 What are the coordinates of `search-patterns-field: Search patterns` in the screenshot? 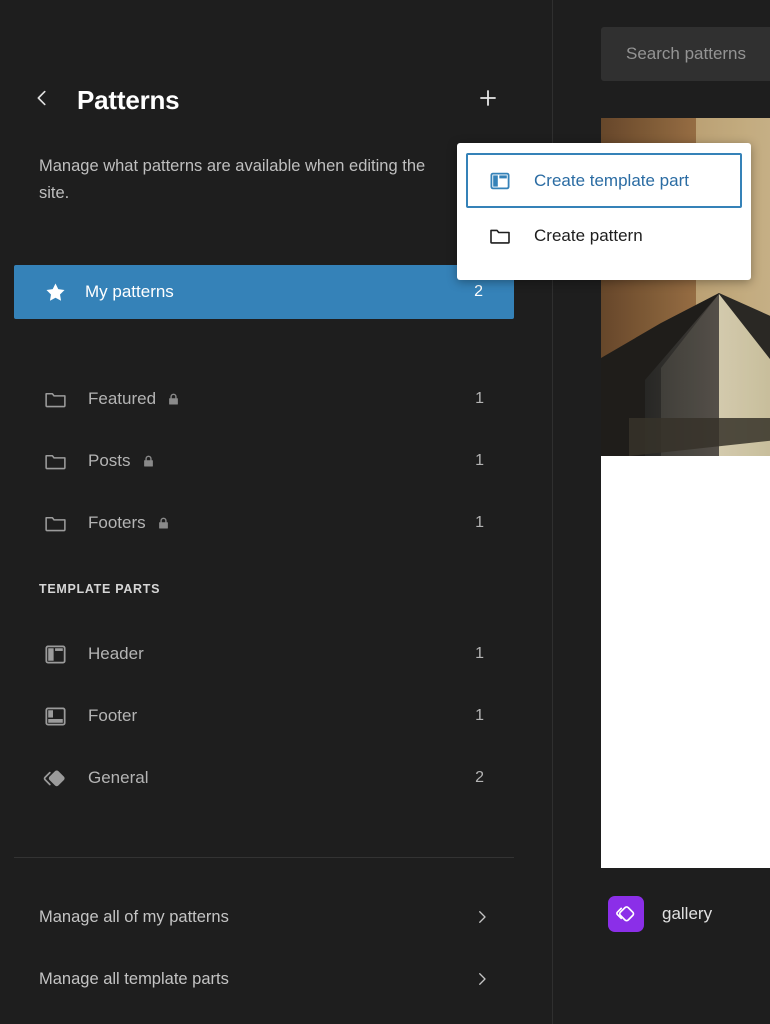 It's located at (685, 54).